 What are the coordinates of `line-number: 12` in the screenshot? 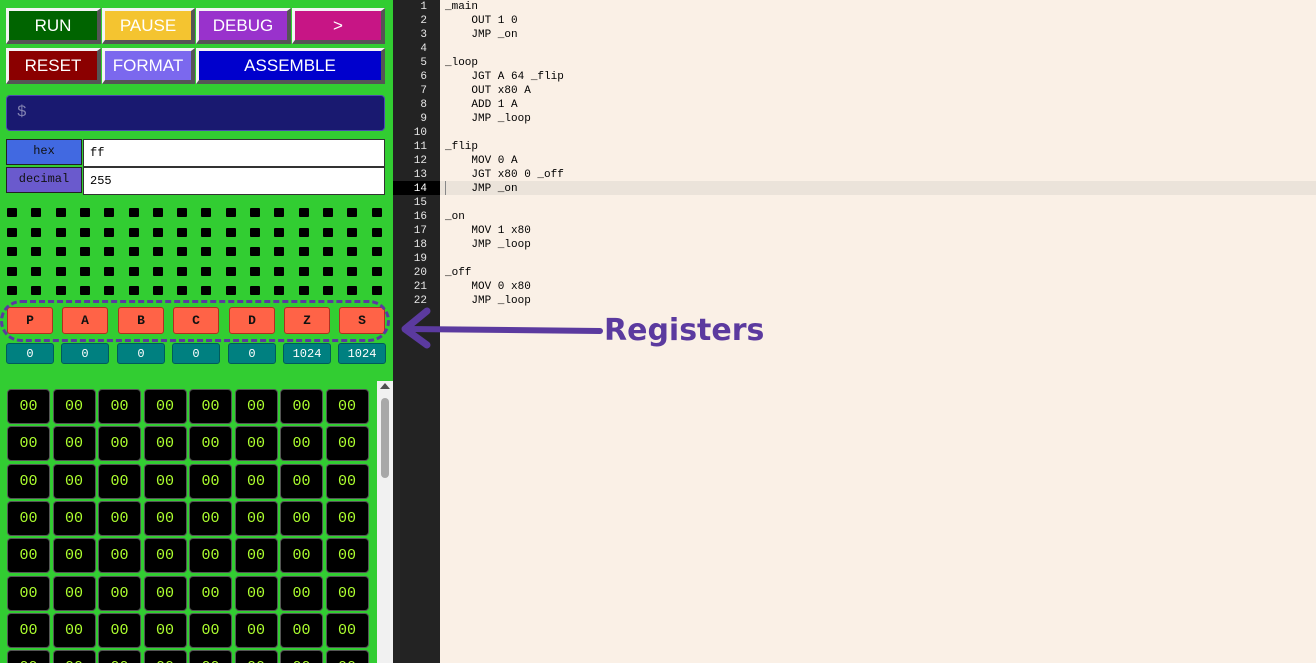 It's located at (420, 161).